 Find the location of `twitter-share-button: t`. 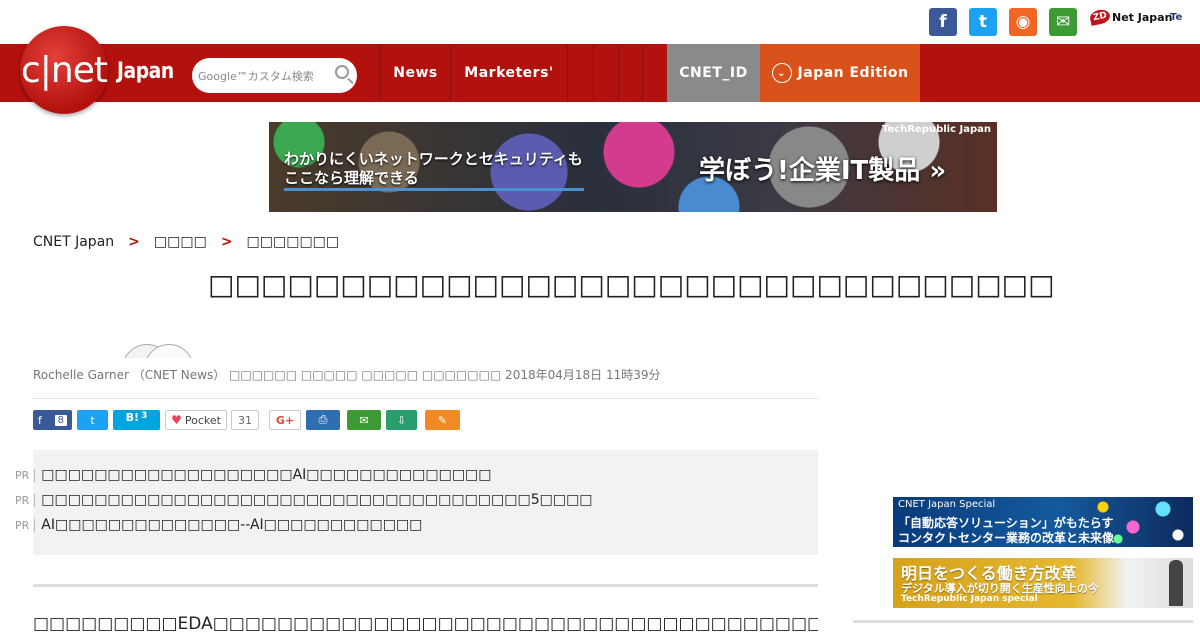

twitter-share-button: t is located at coordinates (92, 420).